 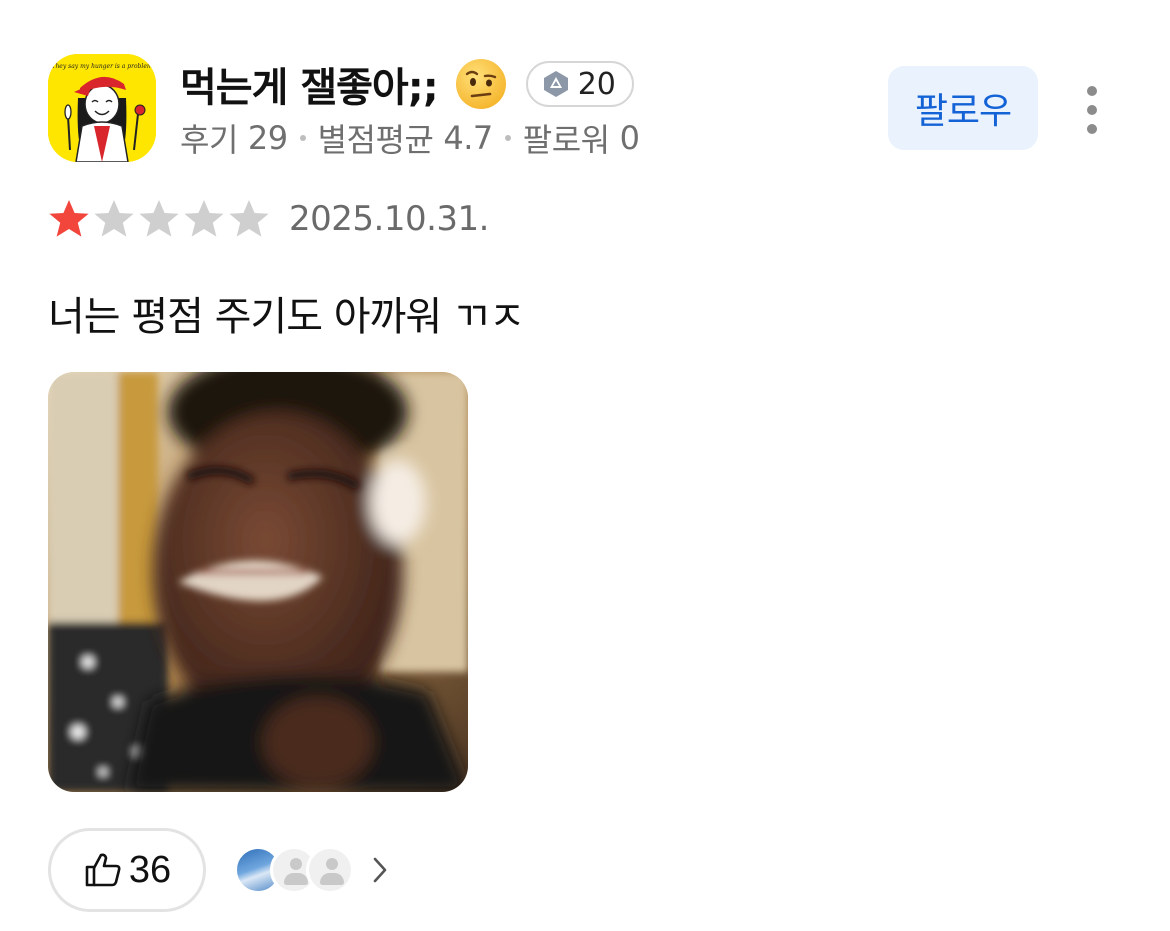 I want to click on likers-list, so click(x=313, y=870).